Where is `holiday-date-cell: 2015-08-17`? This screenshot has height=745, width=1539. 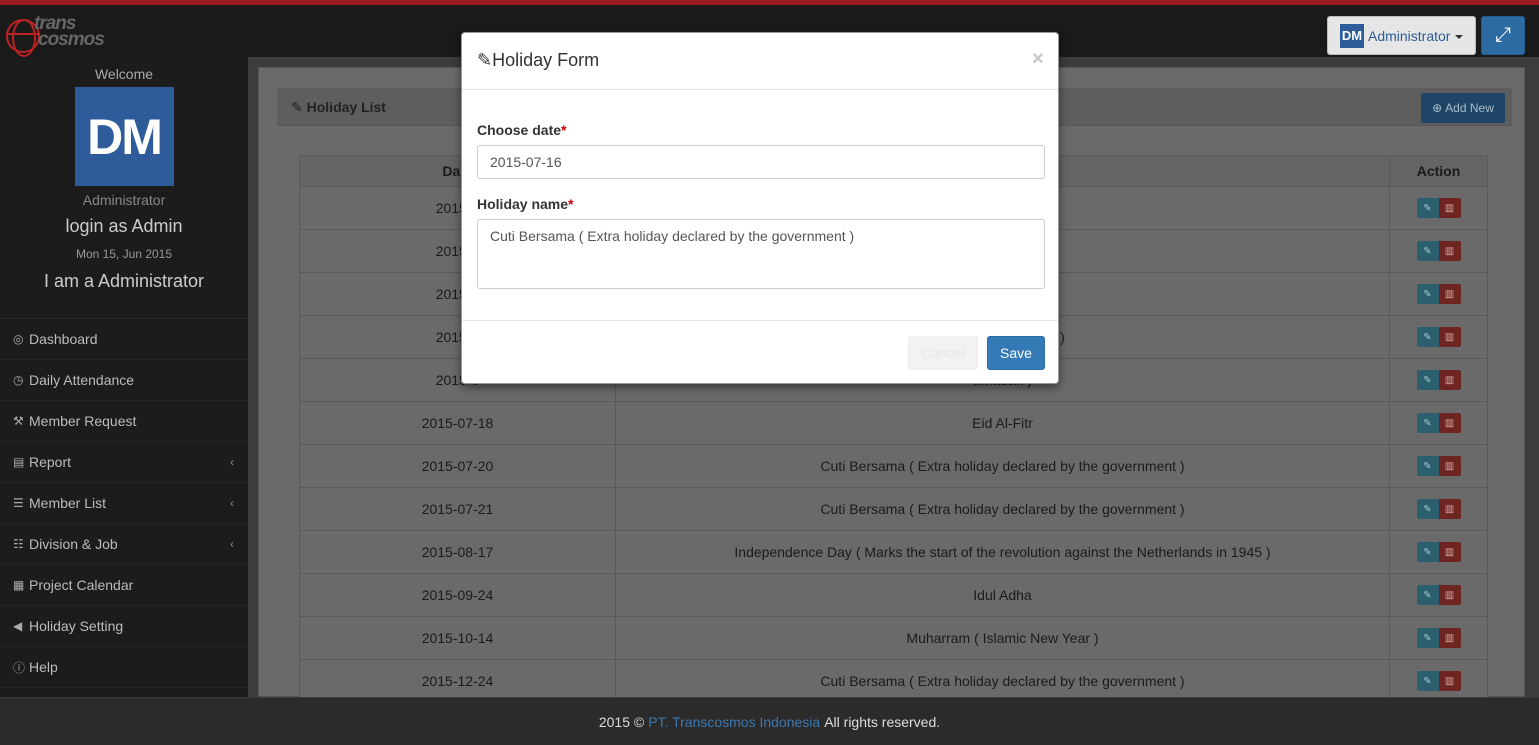
holiday-date-cell: 2015-08-17 is located at coordinates (457, 552).